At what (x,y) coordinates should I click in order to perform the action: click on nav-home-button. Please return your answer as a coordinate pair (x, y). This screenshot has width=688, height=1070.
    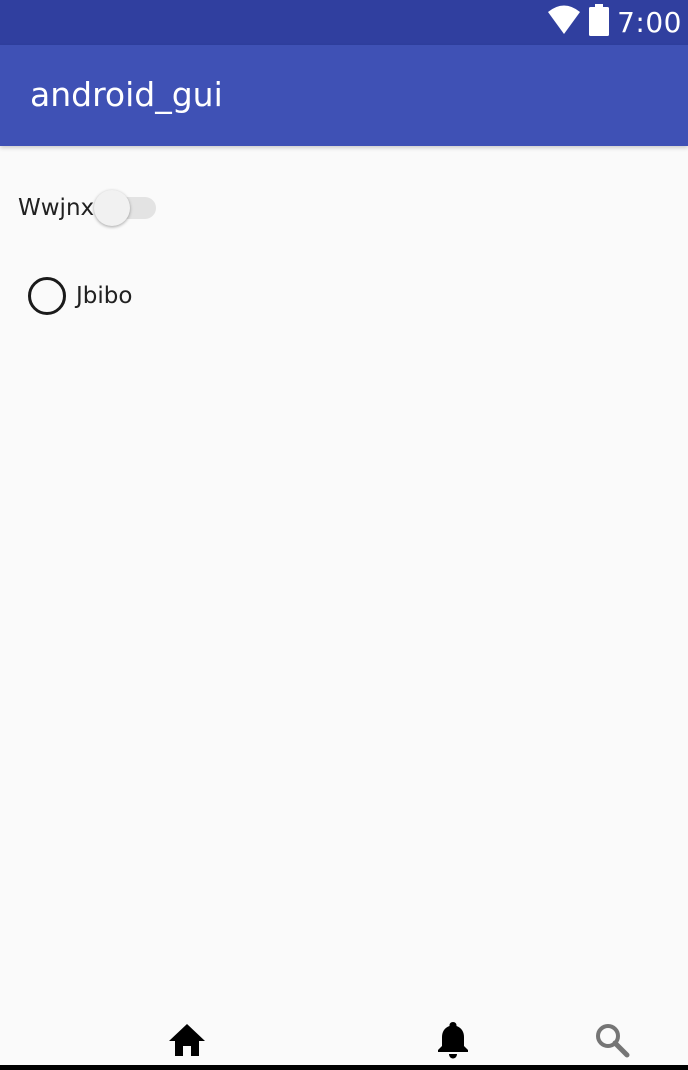
    Looking at the image, I should click on (187, 1042).